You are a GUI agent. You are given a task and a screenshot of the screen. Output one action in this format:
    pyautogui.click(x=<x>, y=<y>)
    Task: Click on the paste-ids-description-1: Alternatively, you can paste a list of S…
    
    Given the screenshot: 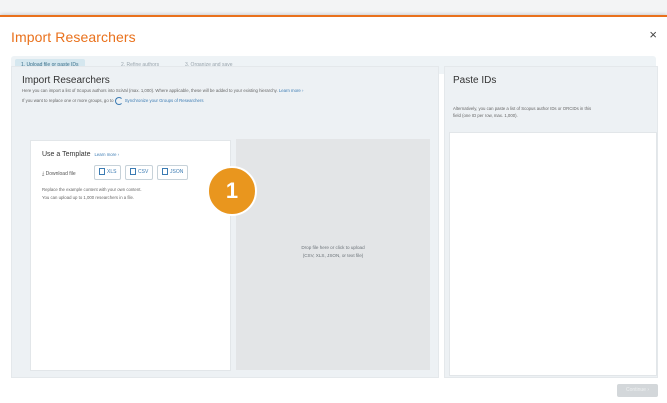 What is the action you would take?
    pyautogui.click(x=522, y=108)
    